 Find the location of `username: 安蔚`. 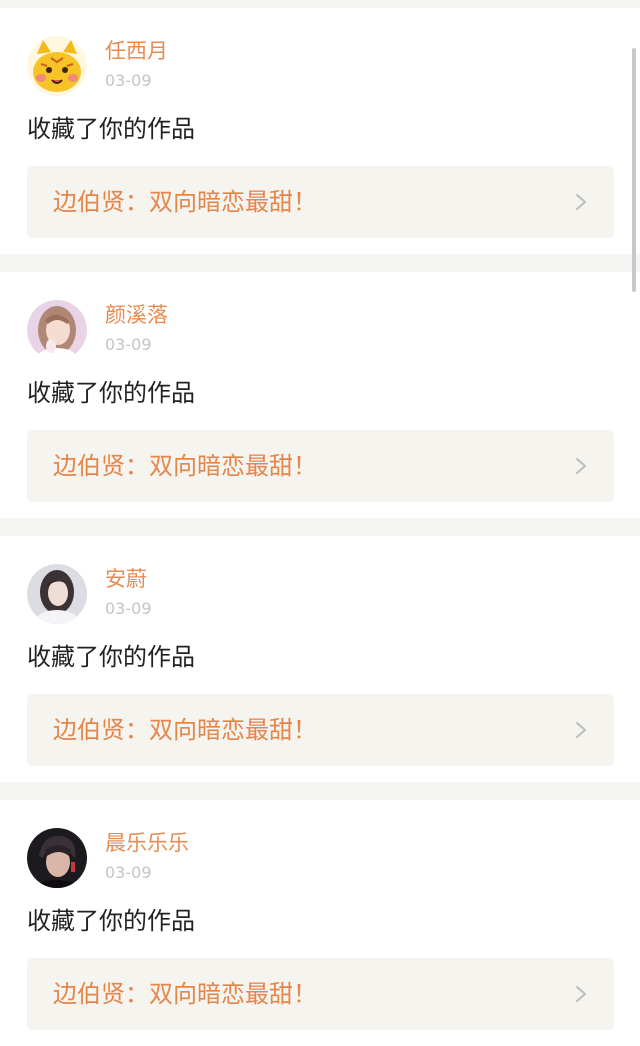

username: 安蔚 is located at coordinates (126, 579).